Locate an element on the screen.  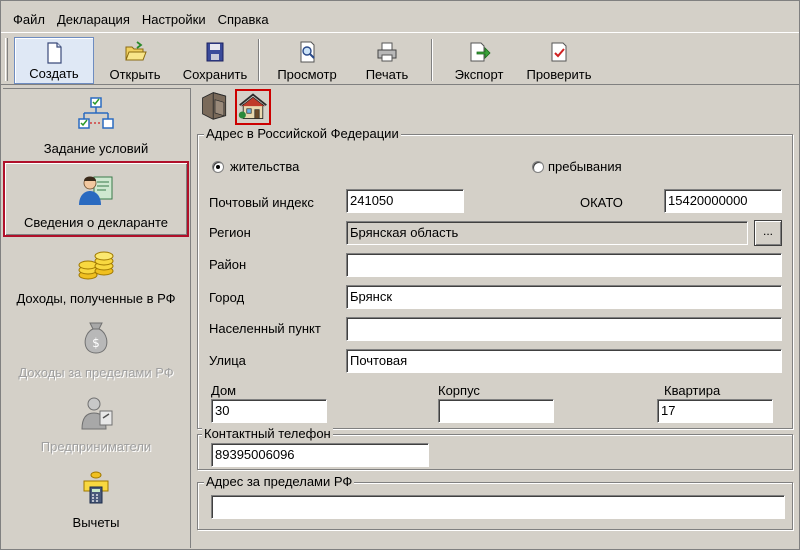
open-label: Открыть is located at coordinates (135, 74).